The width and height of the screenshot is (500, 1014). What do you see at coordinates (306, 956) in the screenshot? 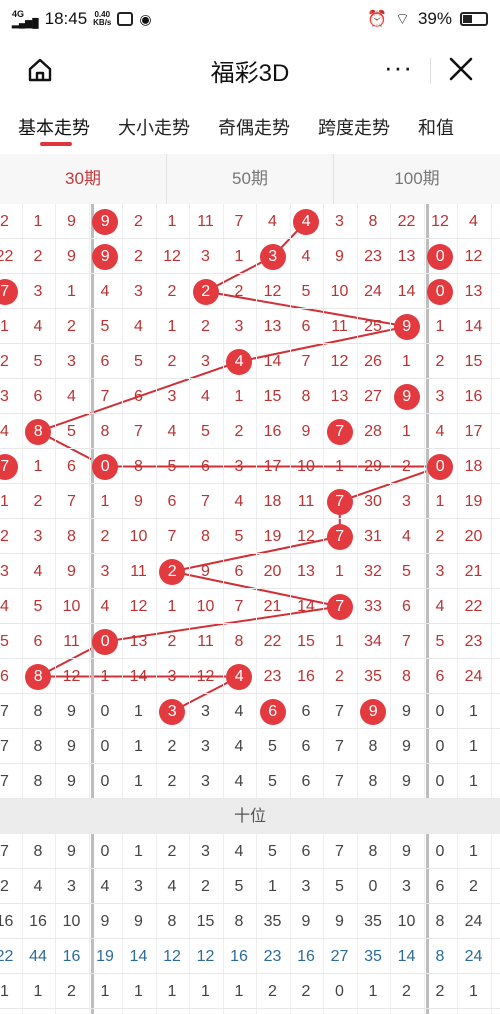
I see `table-cell: 16` at bounding box center [306, 956].